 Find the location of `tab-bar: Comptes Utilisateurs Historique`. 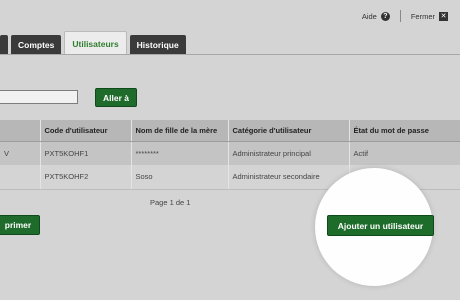

tab-bar: Comptes Utilisateurs Historique is located at coordinates (94, 43).